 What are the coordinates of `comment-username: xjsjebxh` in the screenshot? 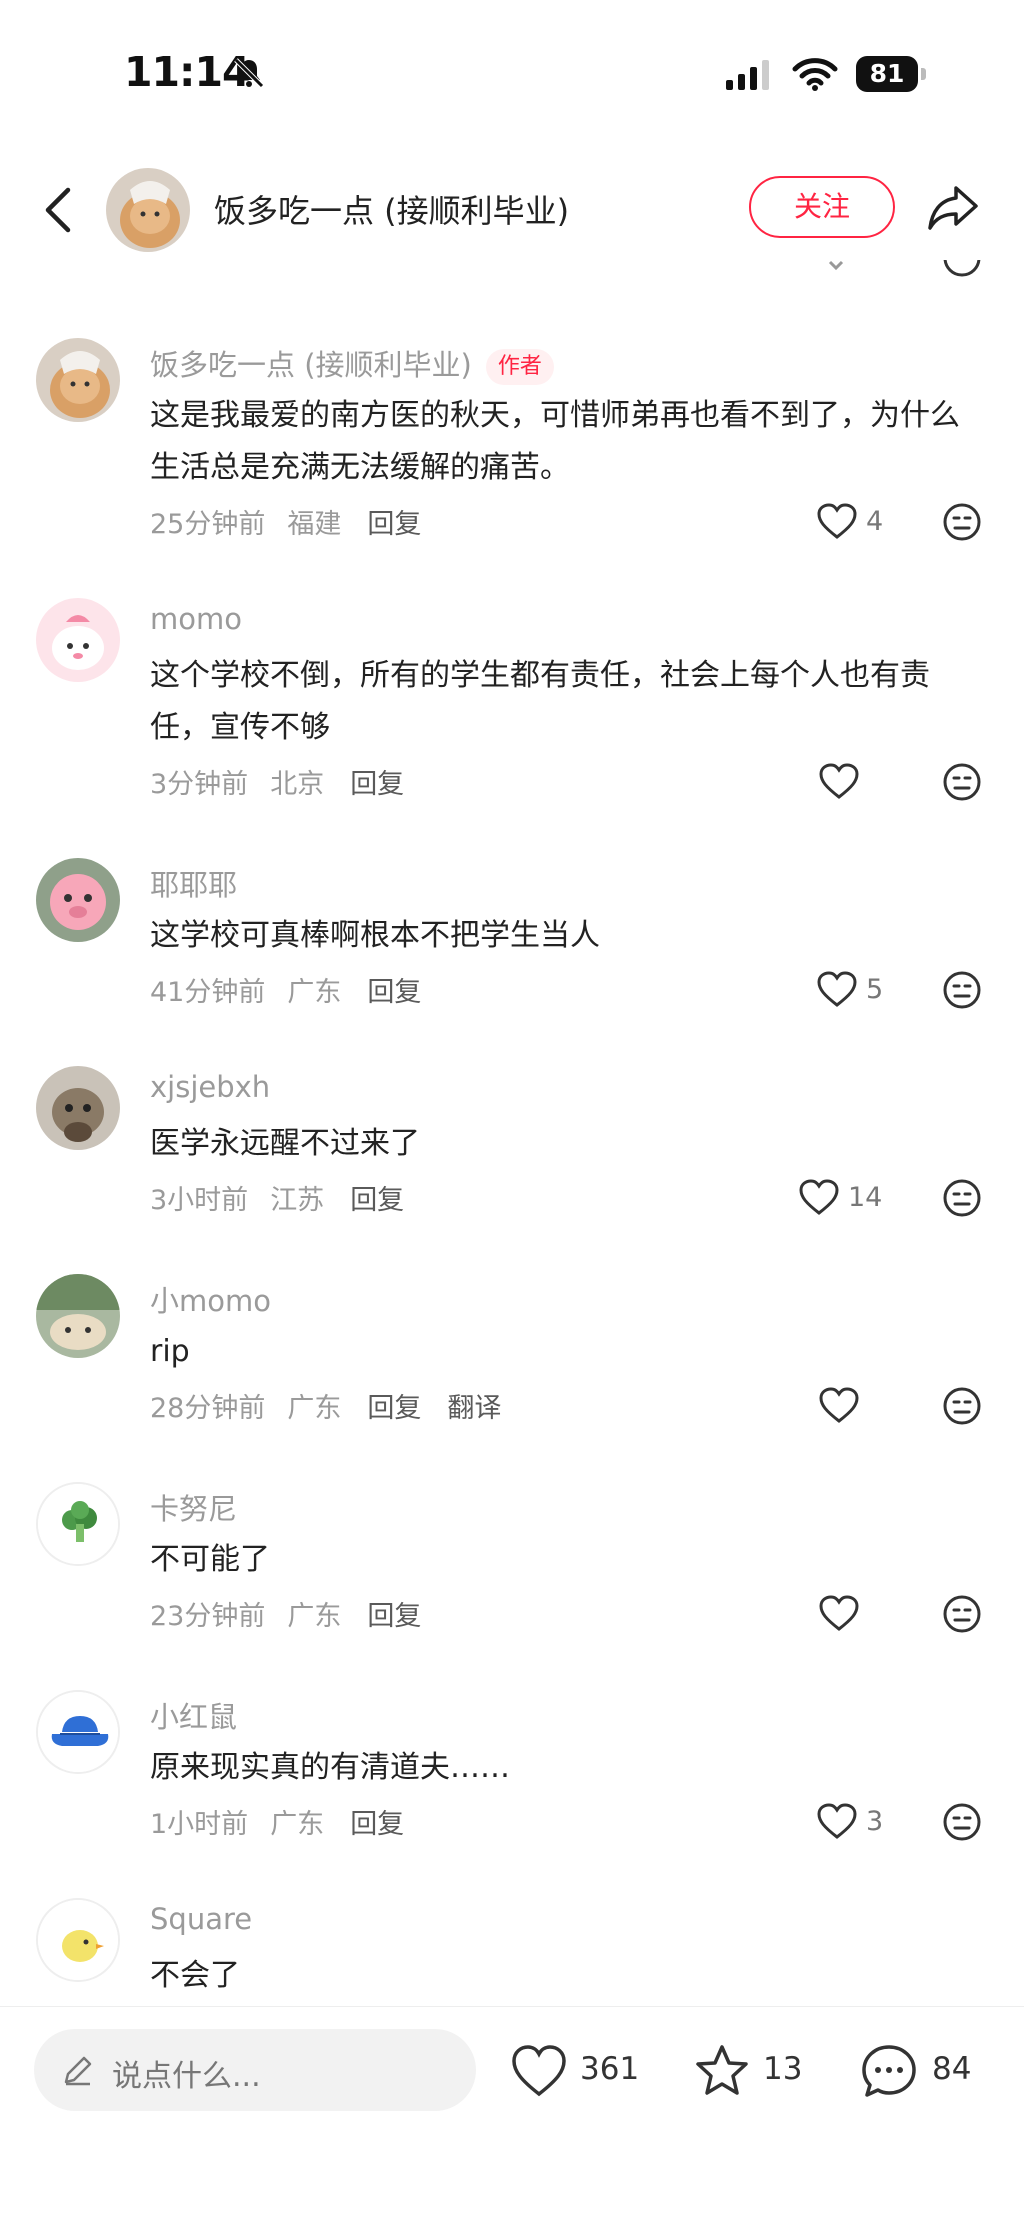 It's located at (210, 1087).